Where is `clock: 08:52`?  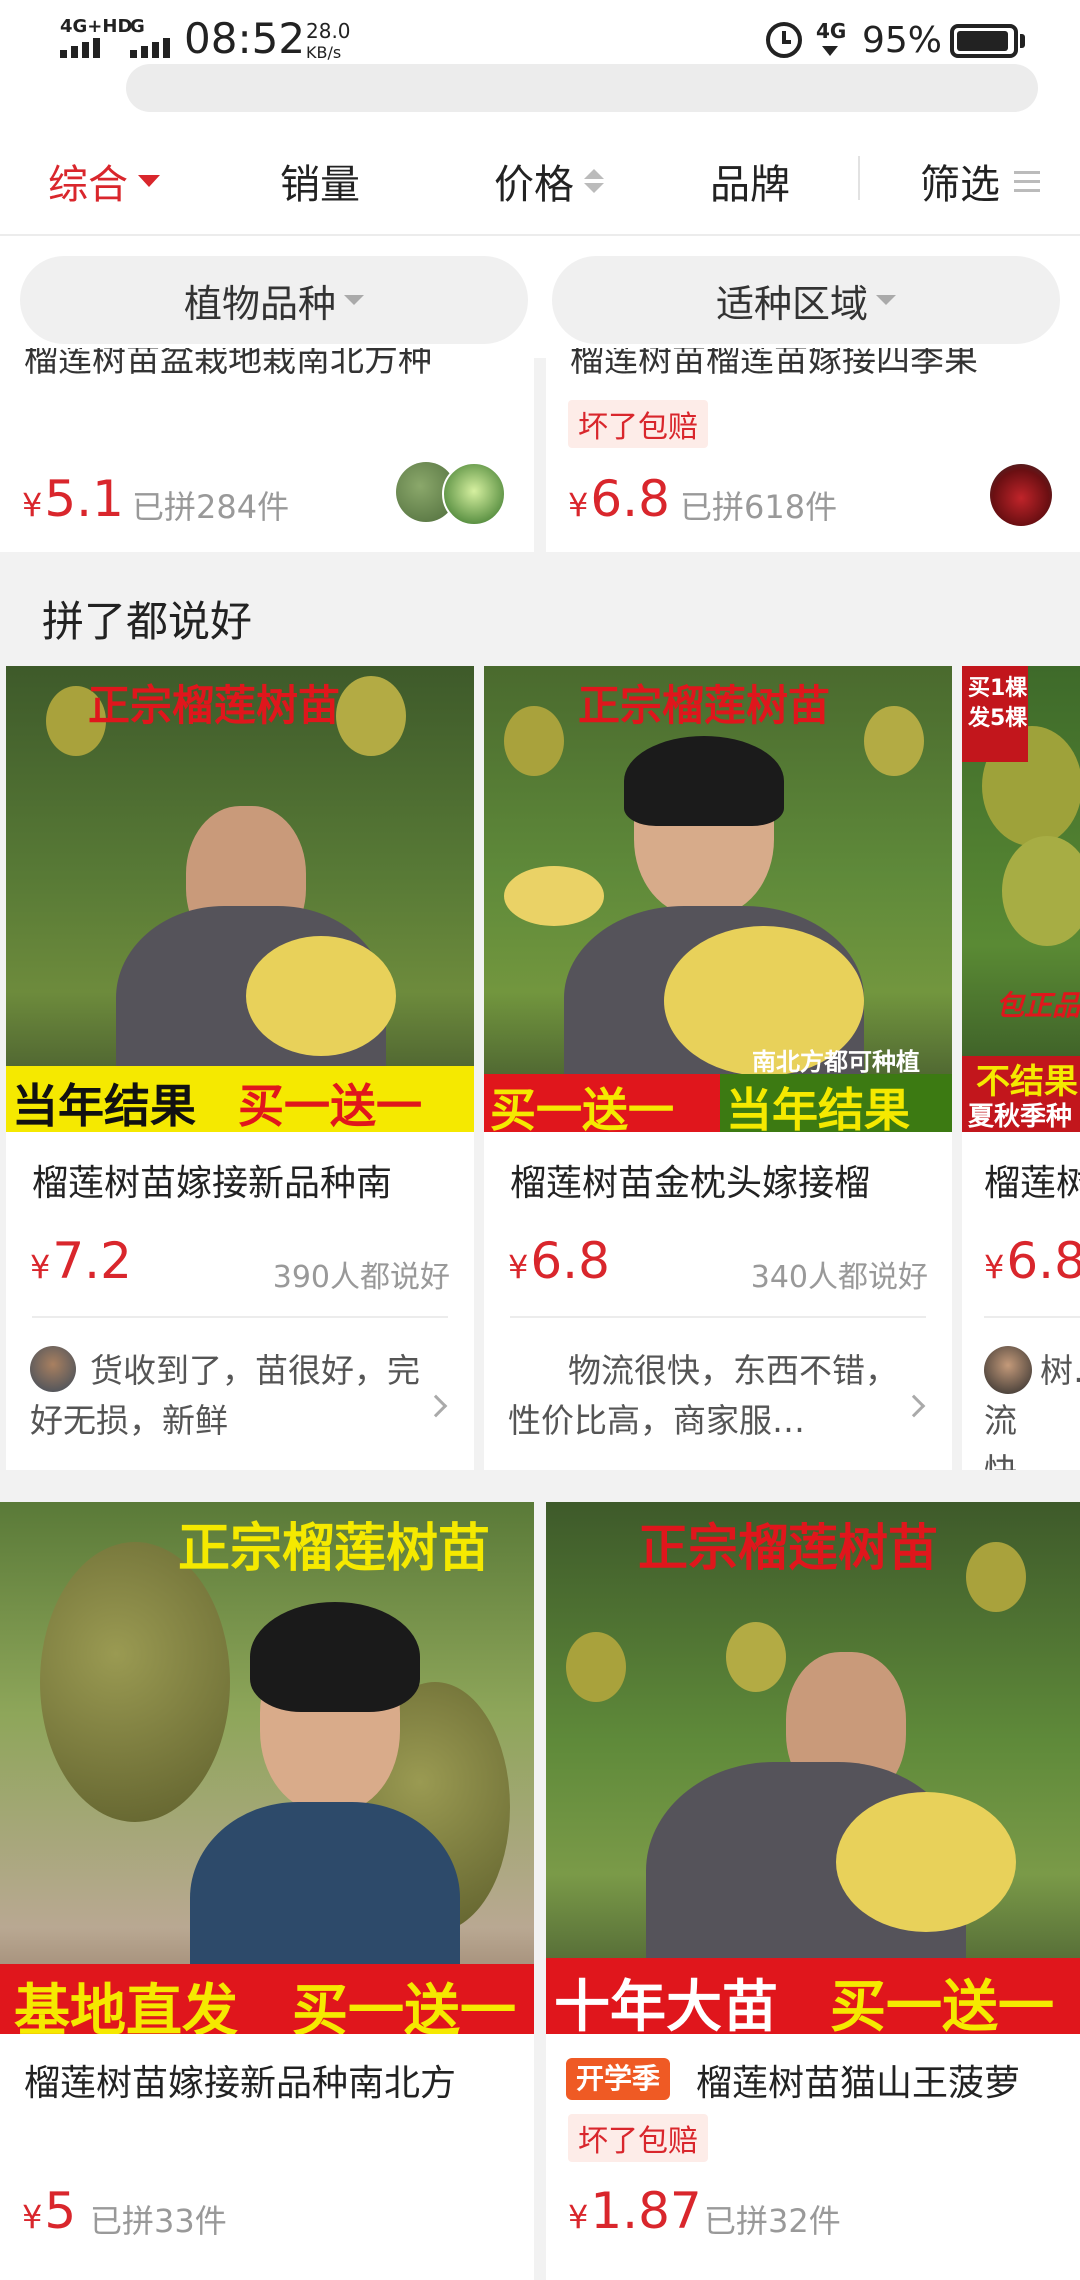
clock: 08:52 is located at coordinates (245, 38).